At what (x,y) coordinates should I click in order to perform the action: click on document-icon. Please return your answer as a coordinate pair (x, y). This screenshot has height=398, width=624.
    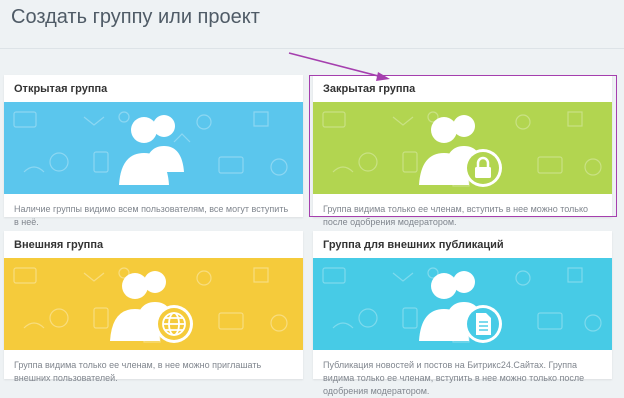
    Looking at the image, I should click on (482, 324).